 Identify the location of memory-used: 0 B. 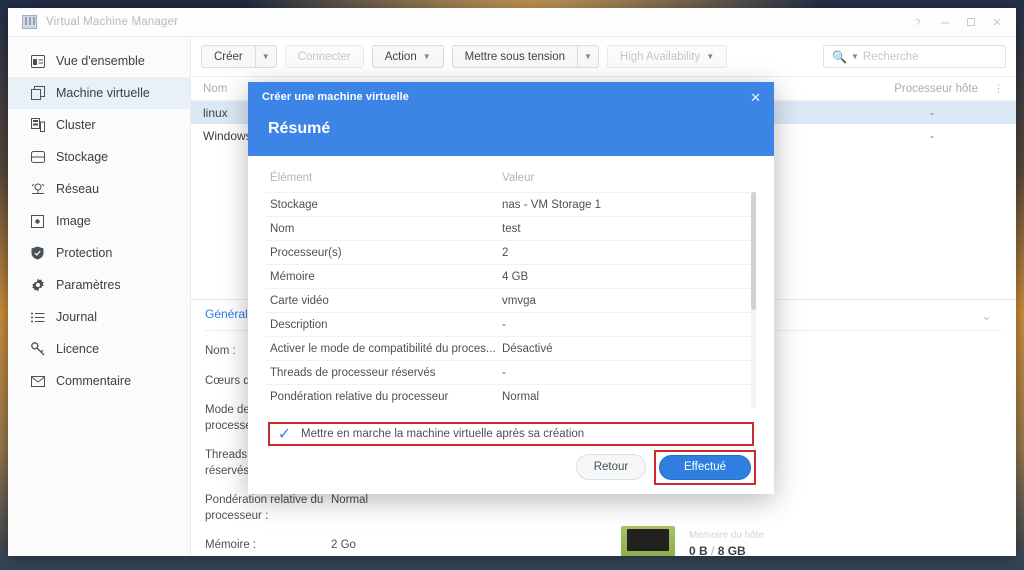
(698, 550).